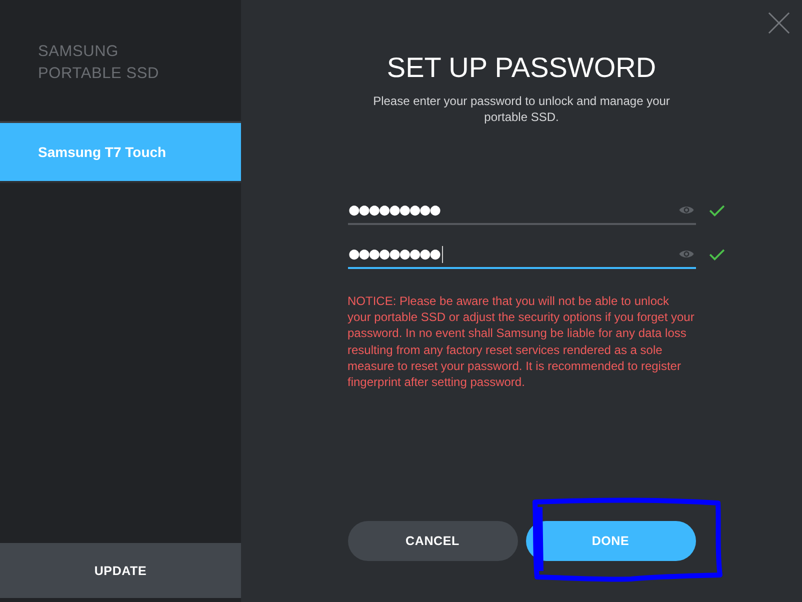 The width and height of the screenshot is (802, 602). Describe the element at coordinates (521, 109) in the screenshot. I see `dialog-subtitle: Please enter your password to unlock and manage your portable SSD.` at that location.